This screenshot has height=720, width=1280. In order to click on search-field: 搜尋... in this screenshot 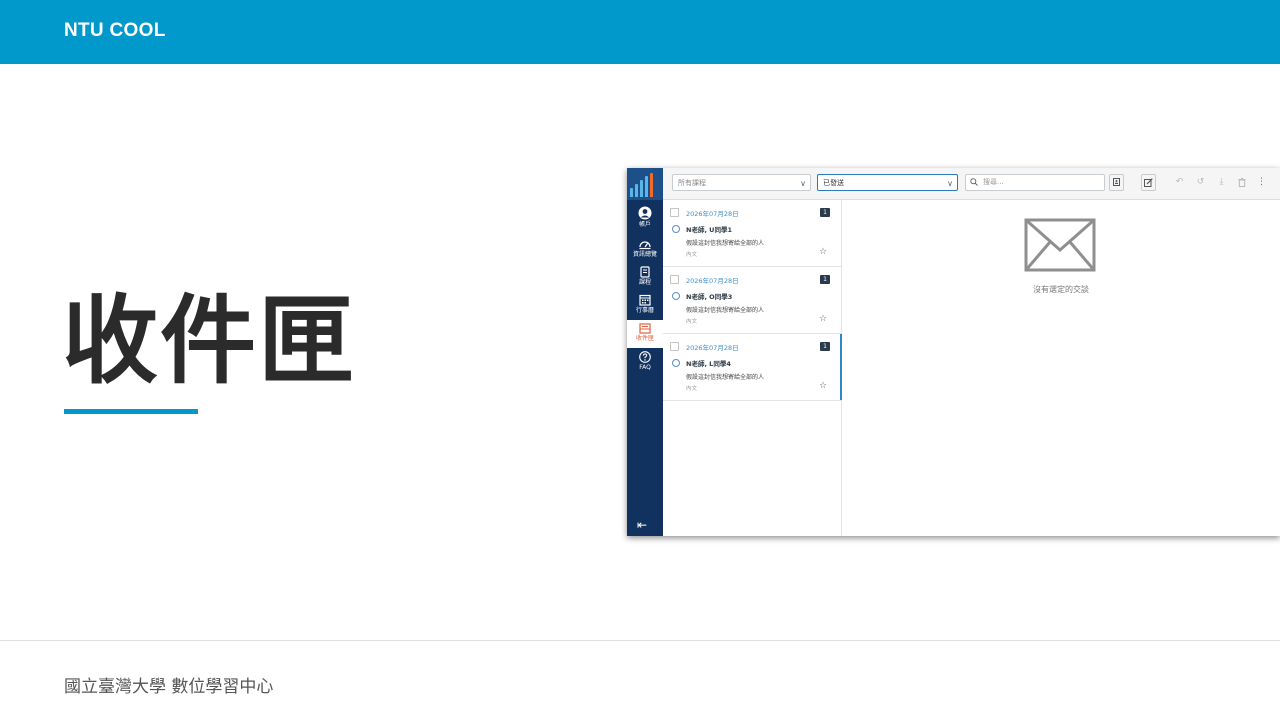, I will do `click(1035, 182)`.